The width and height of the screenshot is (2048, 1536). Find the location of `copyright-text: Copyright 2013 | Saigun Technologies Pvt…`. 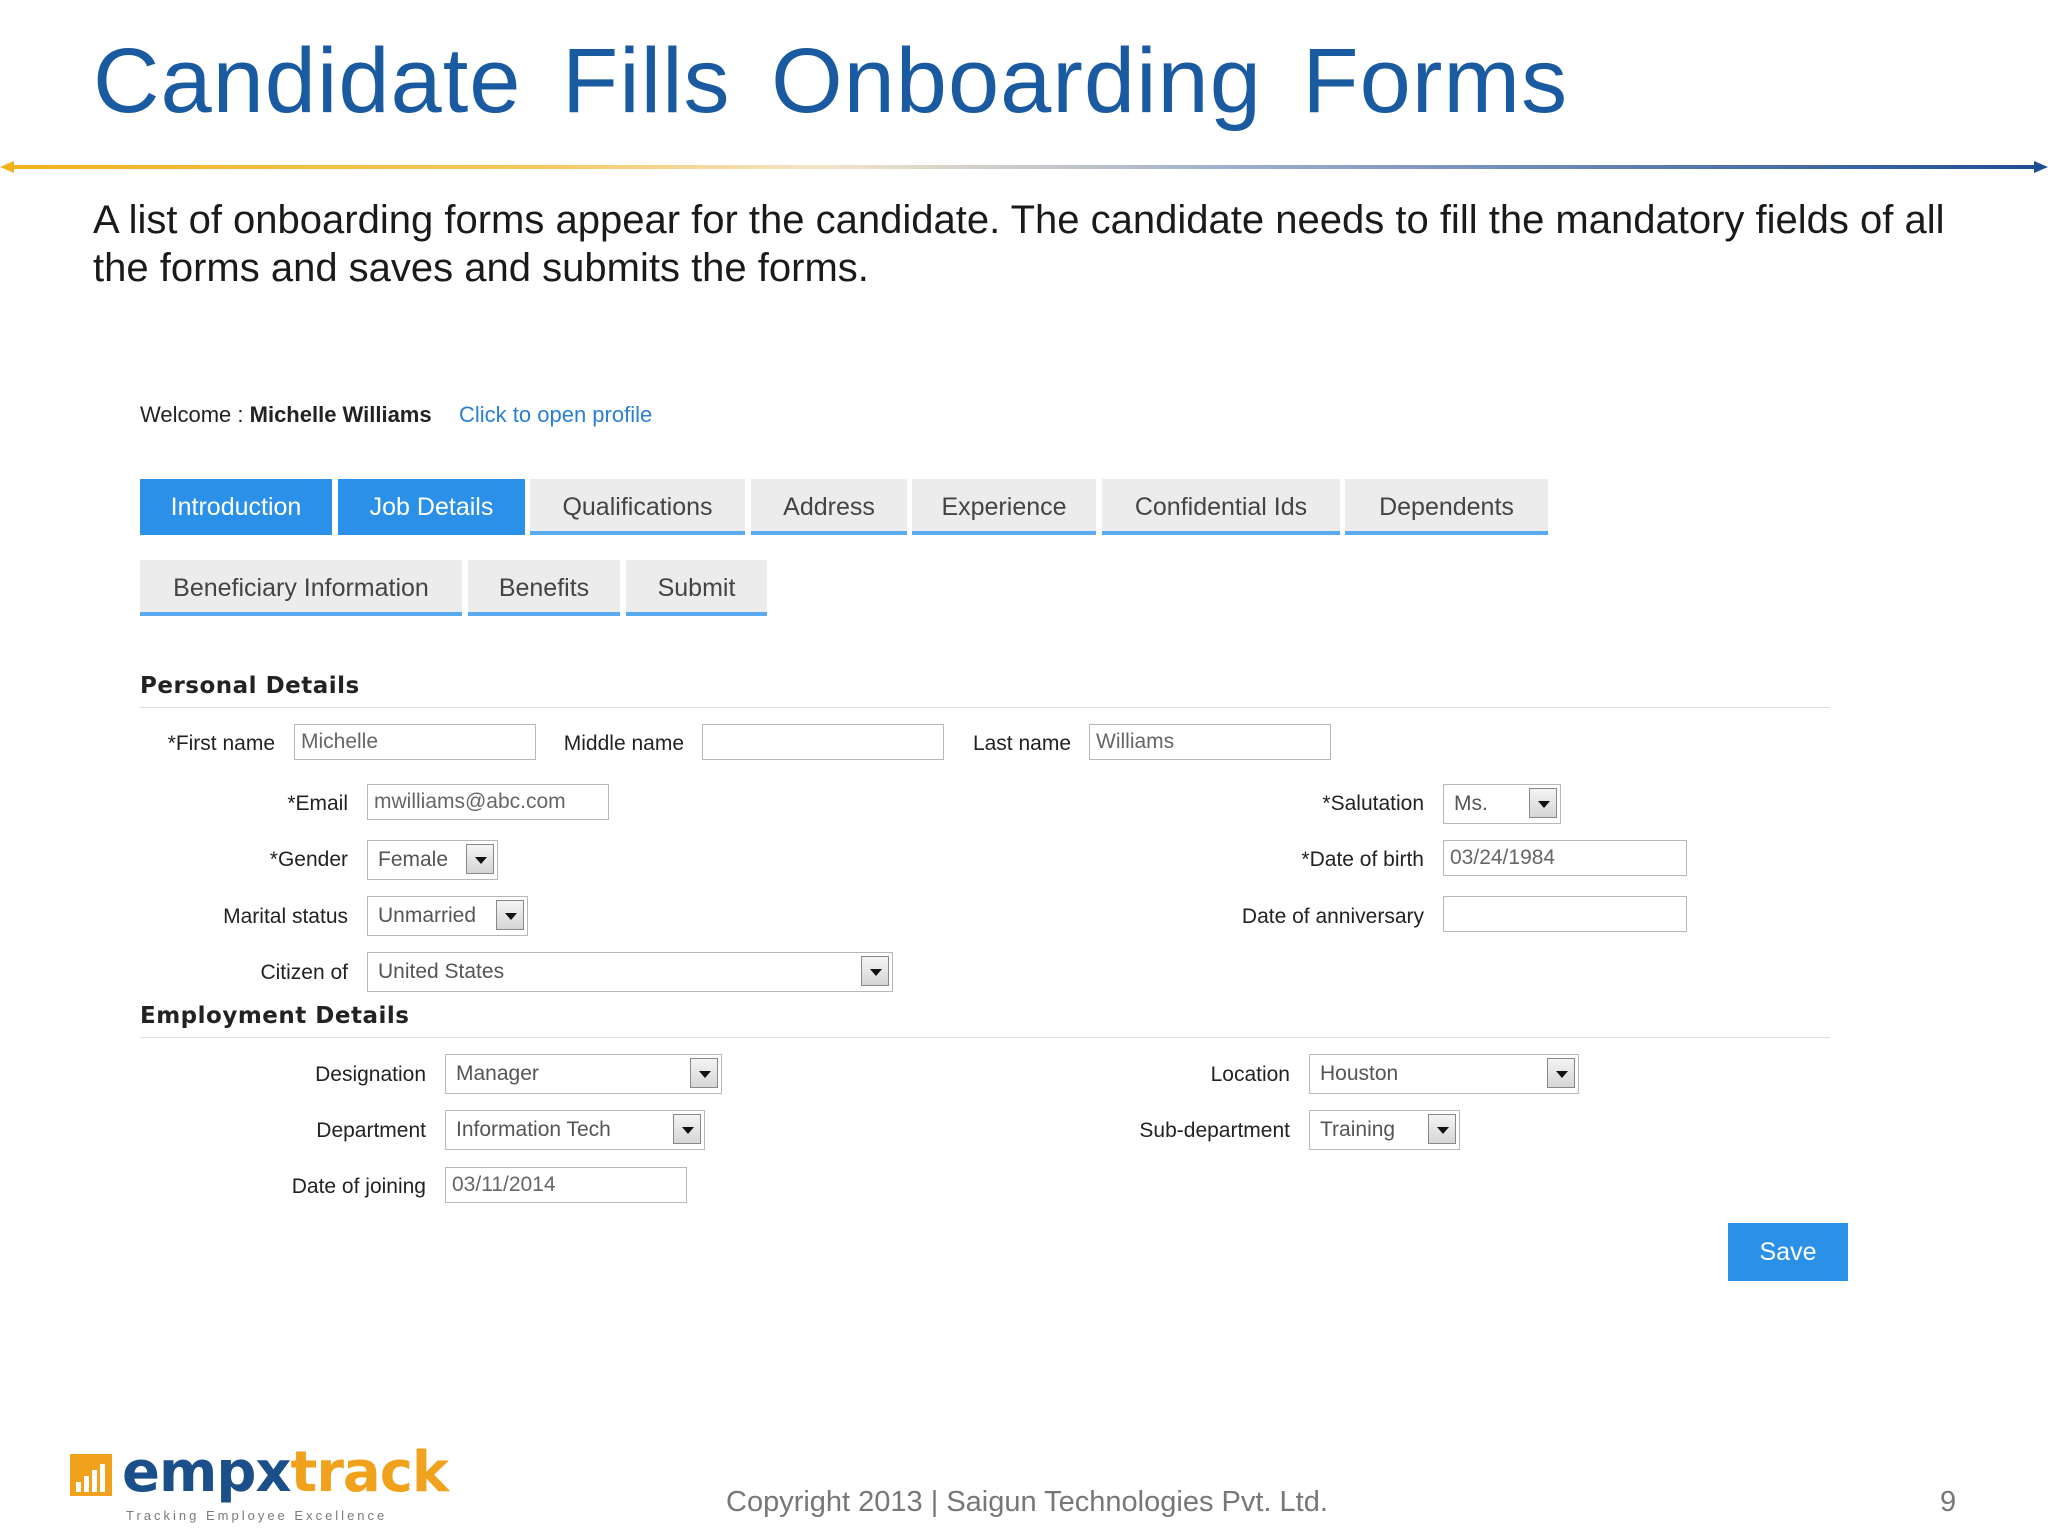

copyright-text: Copyright 2013 | Saigun Technologies Pvt… is located at coordinates (1027, 1502).